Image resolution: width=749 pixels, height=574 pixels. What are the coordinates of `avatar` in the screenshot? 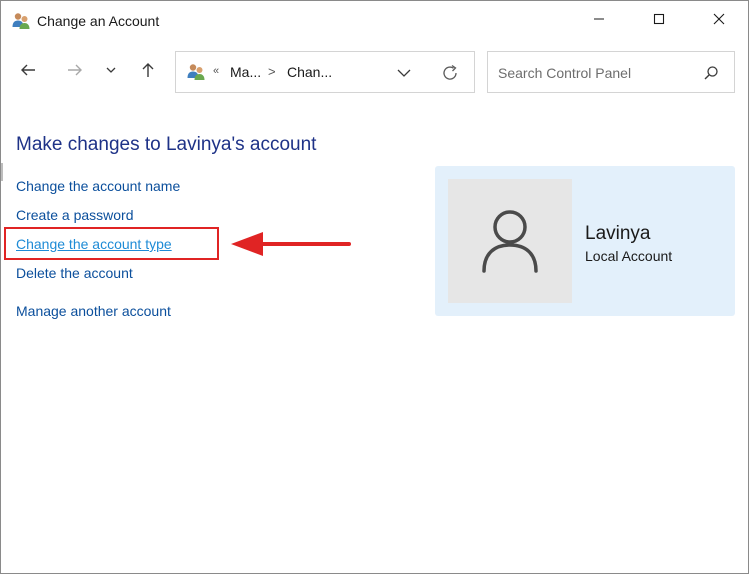 It's located at (510, 241).